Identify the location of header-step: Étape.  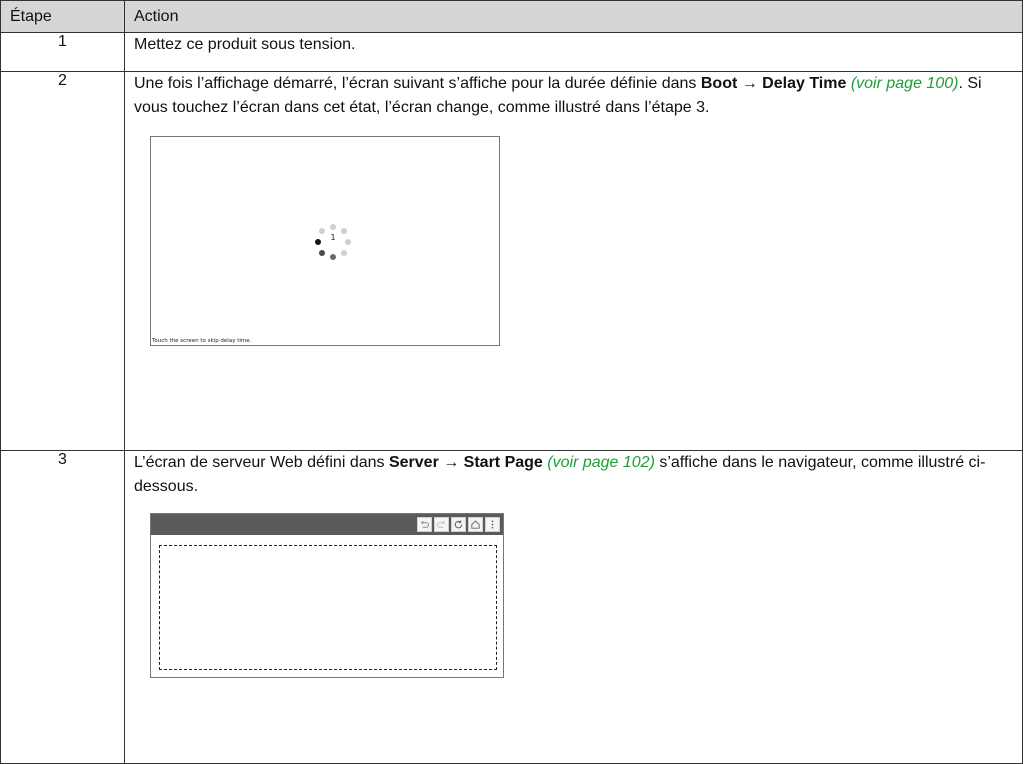
(62, 16).